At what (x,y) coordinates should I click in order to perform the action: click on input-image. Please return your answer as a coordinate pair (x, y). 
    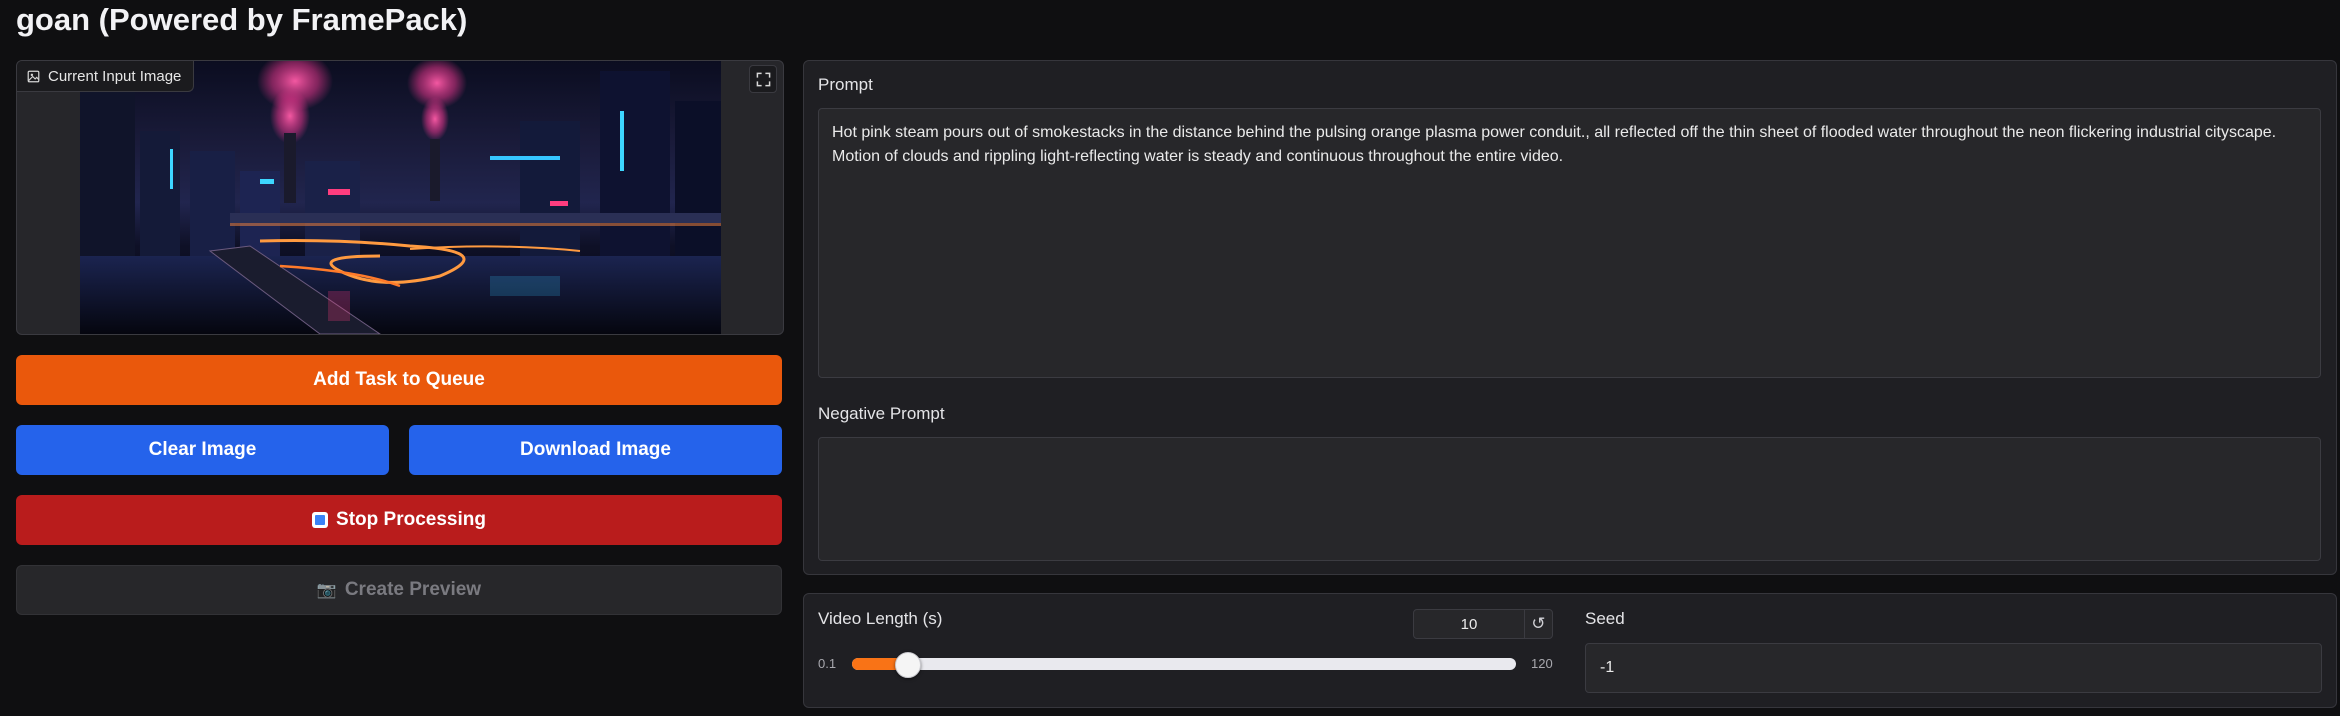
    Looking at the image, I should click on (400, 197).